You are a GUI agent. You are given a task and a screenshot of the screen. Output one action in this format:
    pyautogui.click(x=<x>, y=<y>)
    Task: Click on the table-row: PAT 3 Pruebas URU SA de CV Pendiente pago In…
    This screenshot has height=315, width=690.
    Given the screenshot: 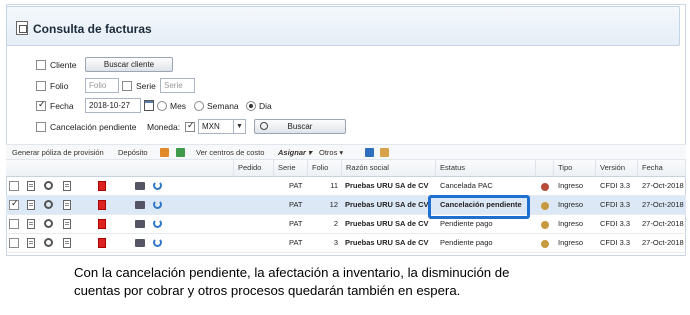 What is the action you would take?
    pyautogui.click(x=346, y=243)
    